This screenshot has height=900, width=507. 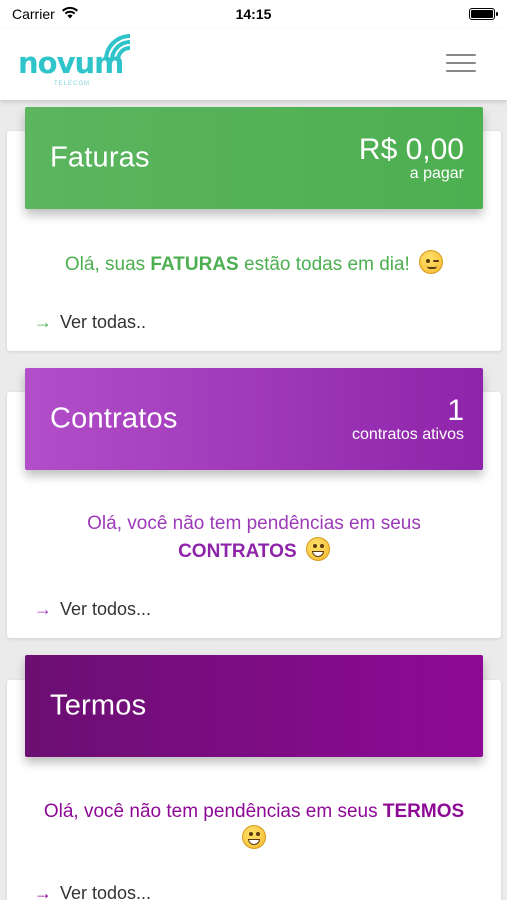 What do you see at coordinates (483, 14) in the screenshot?
I see `battery-icon` at bounding box center [483, 14].